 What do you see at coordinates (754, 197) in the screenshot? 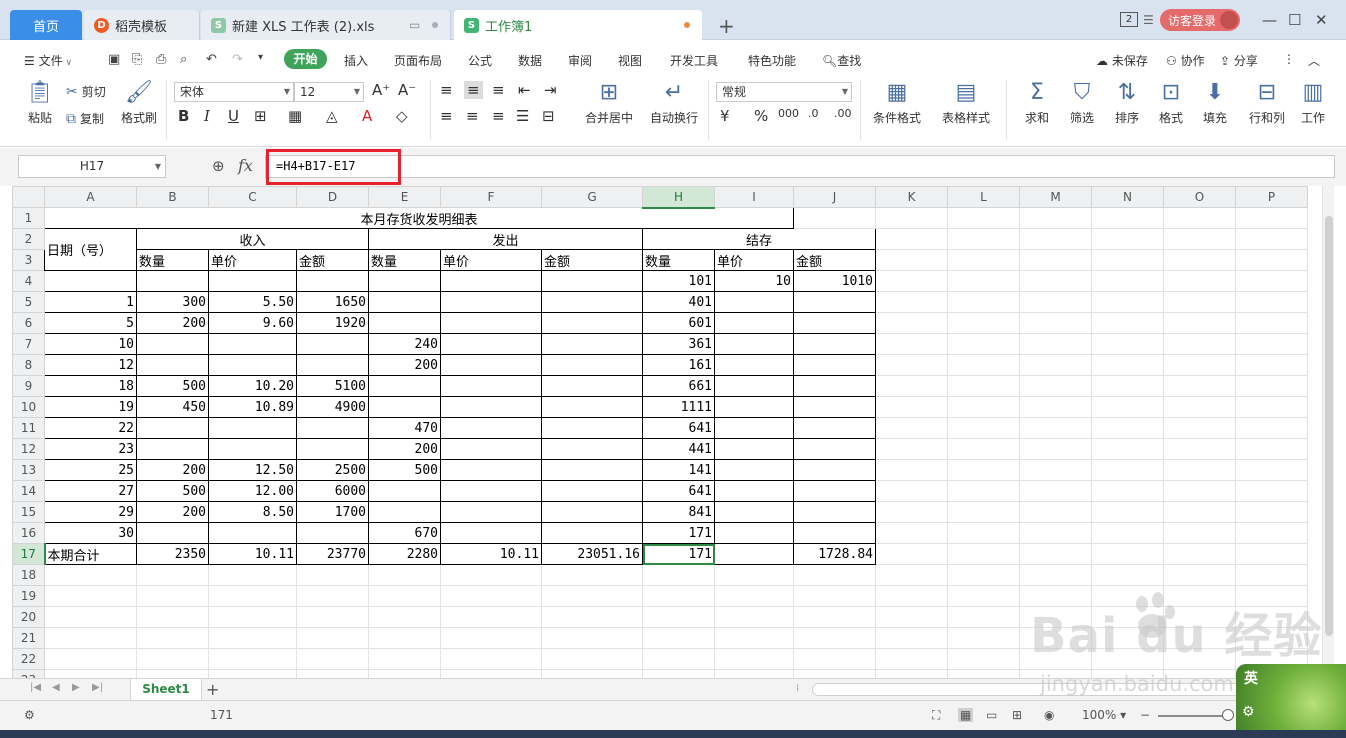
I see `column-header: I` at bounding box center [754, 197].